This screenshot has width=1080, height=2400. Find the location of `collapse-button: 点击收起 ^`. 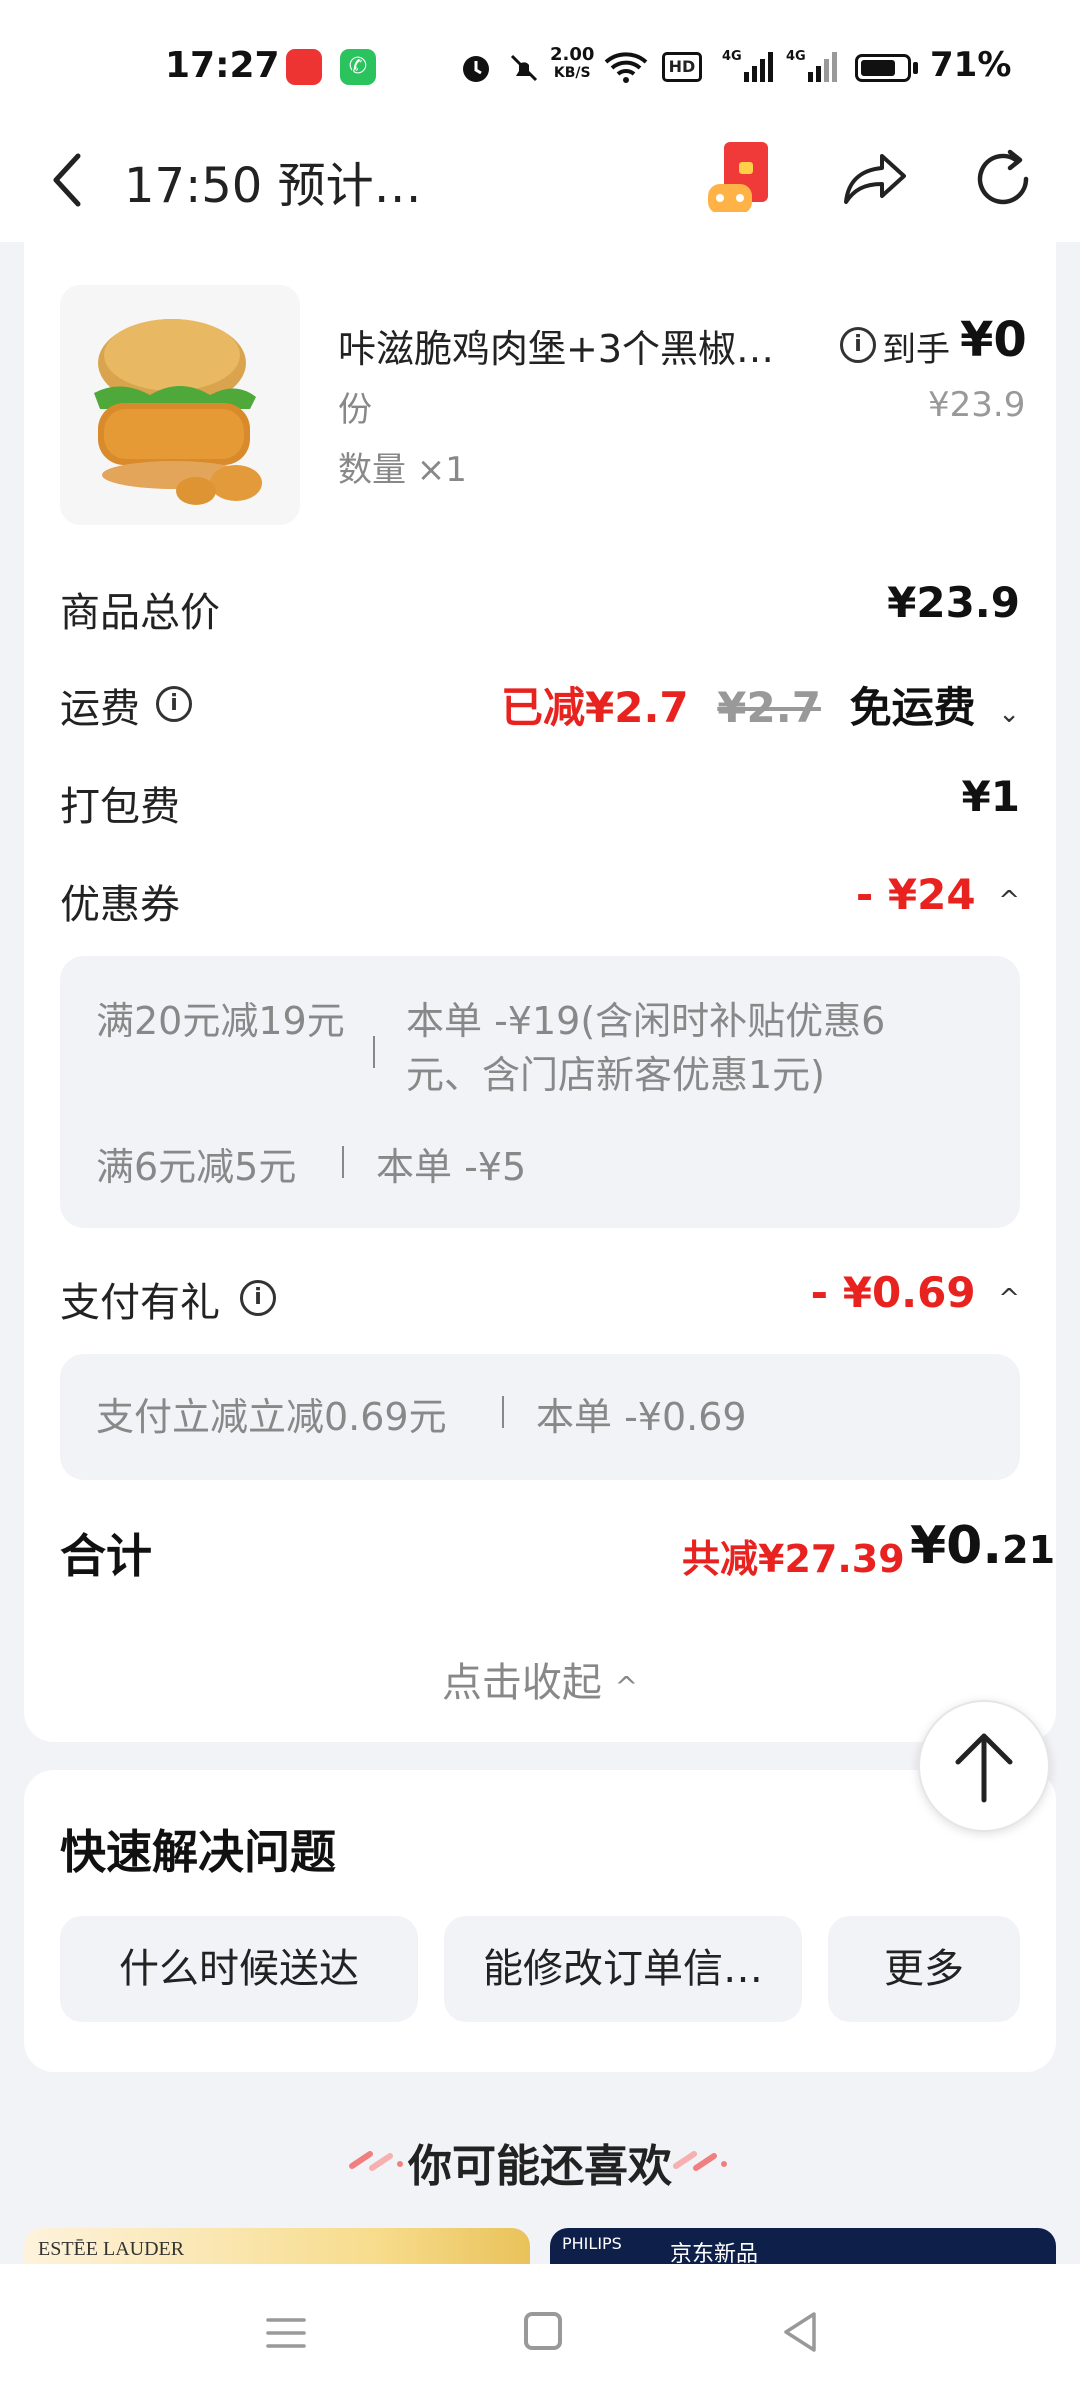

collapse-button: 点击收起 ^ is located at coordinates (540, 1679).